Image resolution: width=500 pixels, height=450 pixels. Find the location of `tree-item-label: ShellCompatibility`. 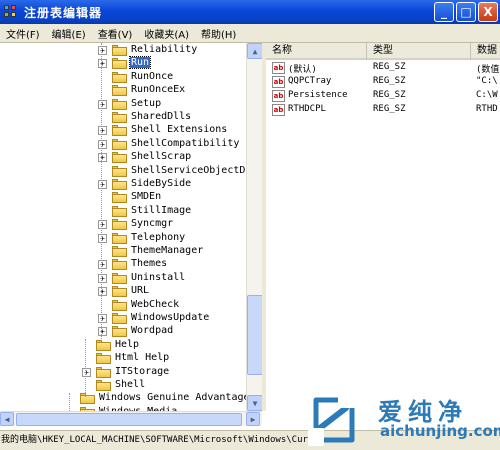

tree-item-label: ShellCompatibility is located at coordinates (185, 143).